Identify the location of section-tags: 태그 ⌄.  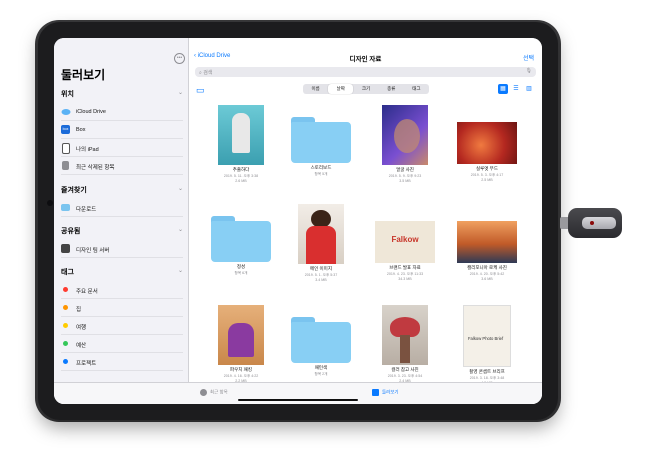
(122, 272).